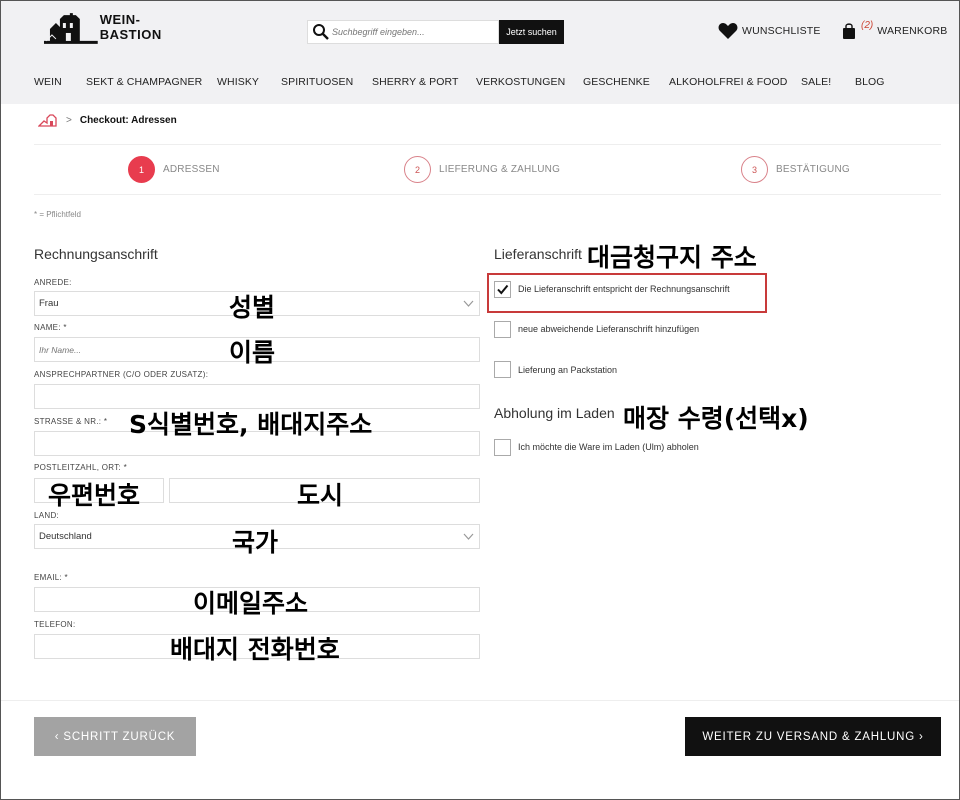  Describe the element at coordinates (141, 169) in the screenshot. I see `step-number: 1` at that location.